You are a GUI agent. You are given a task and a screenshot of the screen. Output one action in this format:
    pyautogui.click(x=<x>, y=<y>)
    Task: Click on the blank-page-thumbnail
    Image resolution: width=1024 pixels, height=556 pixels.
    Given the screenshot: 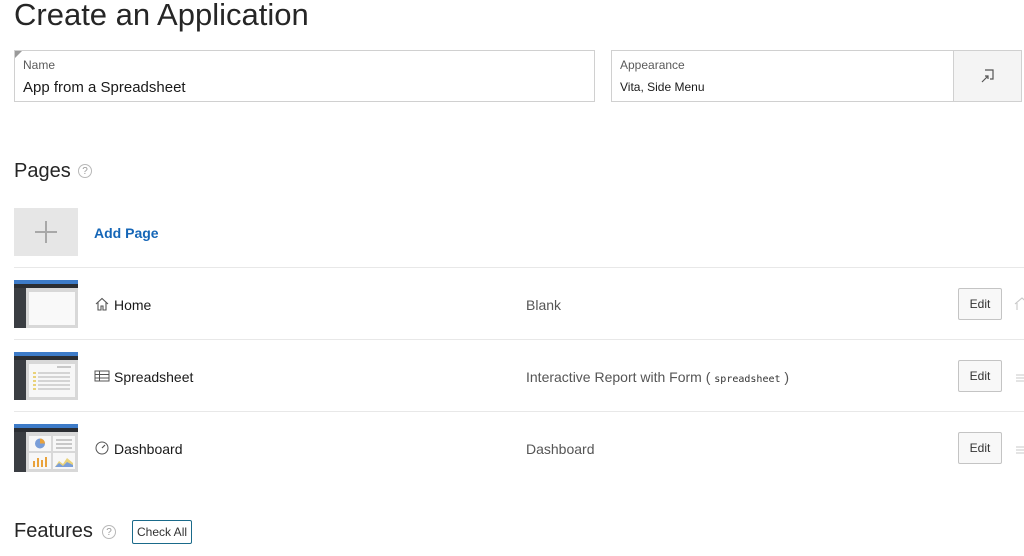 What is the action you would take?
    pyautogui.click(x=46, y=304)
    